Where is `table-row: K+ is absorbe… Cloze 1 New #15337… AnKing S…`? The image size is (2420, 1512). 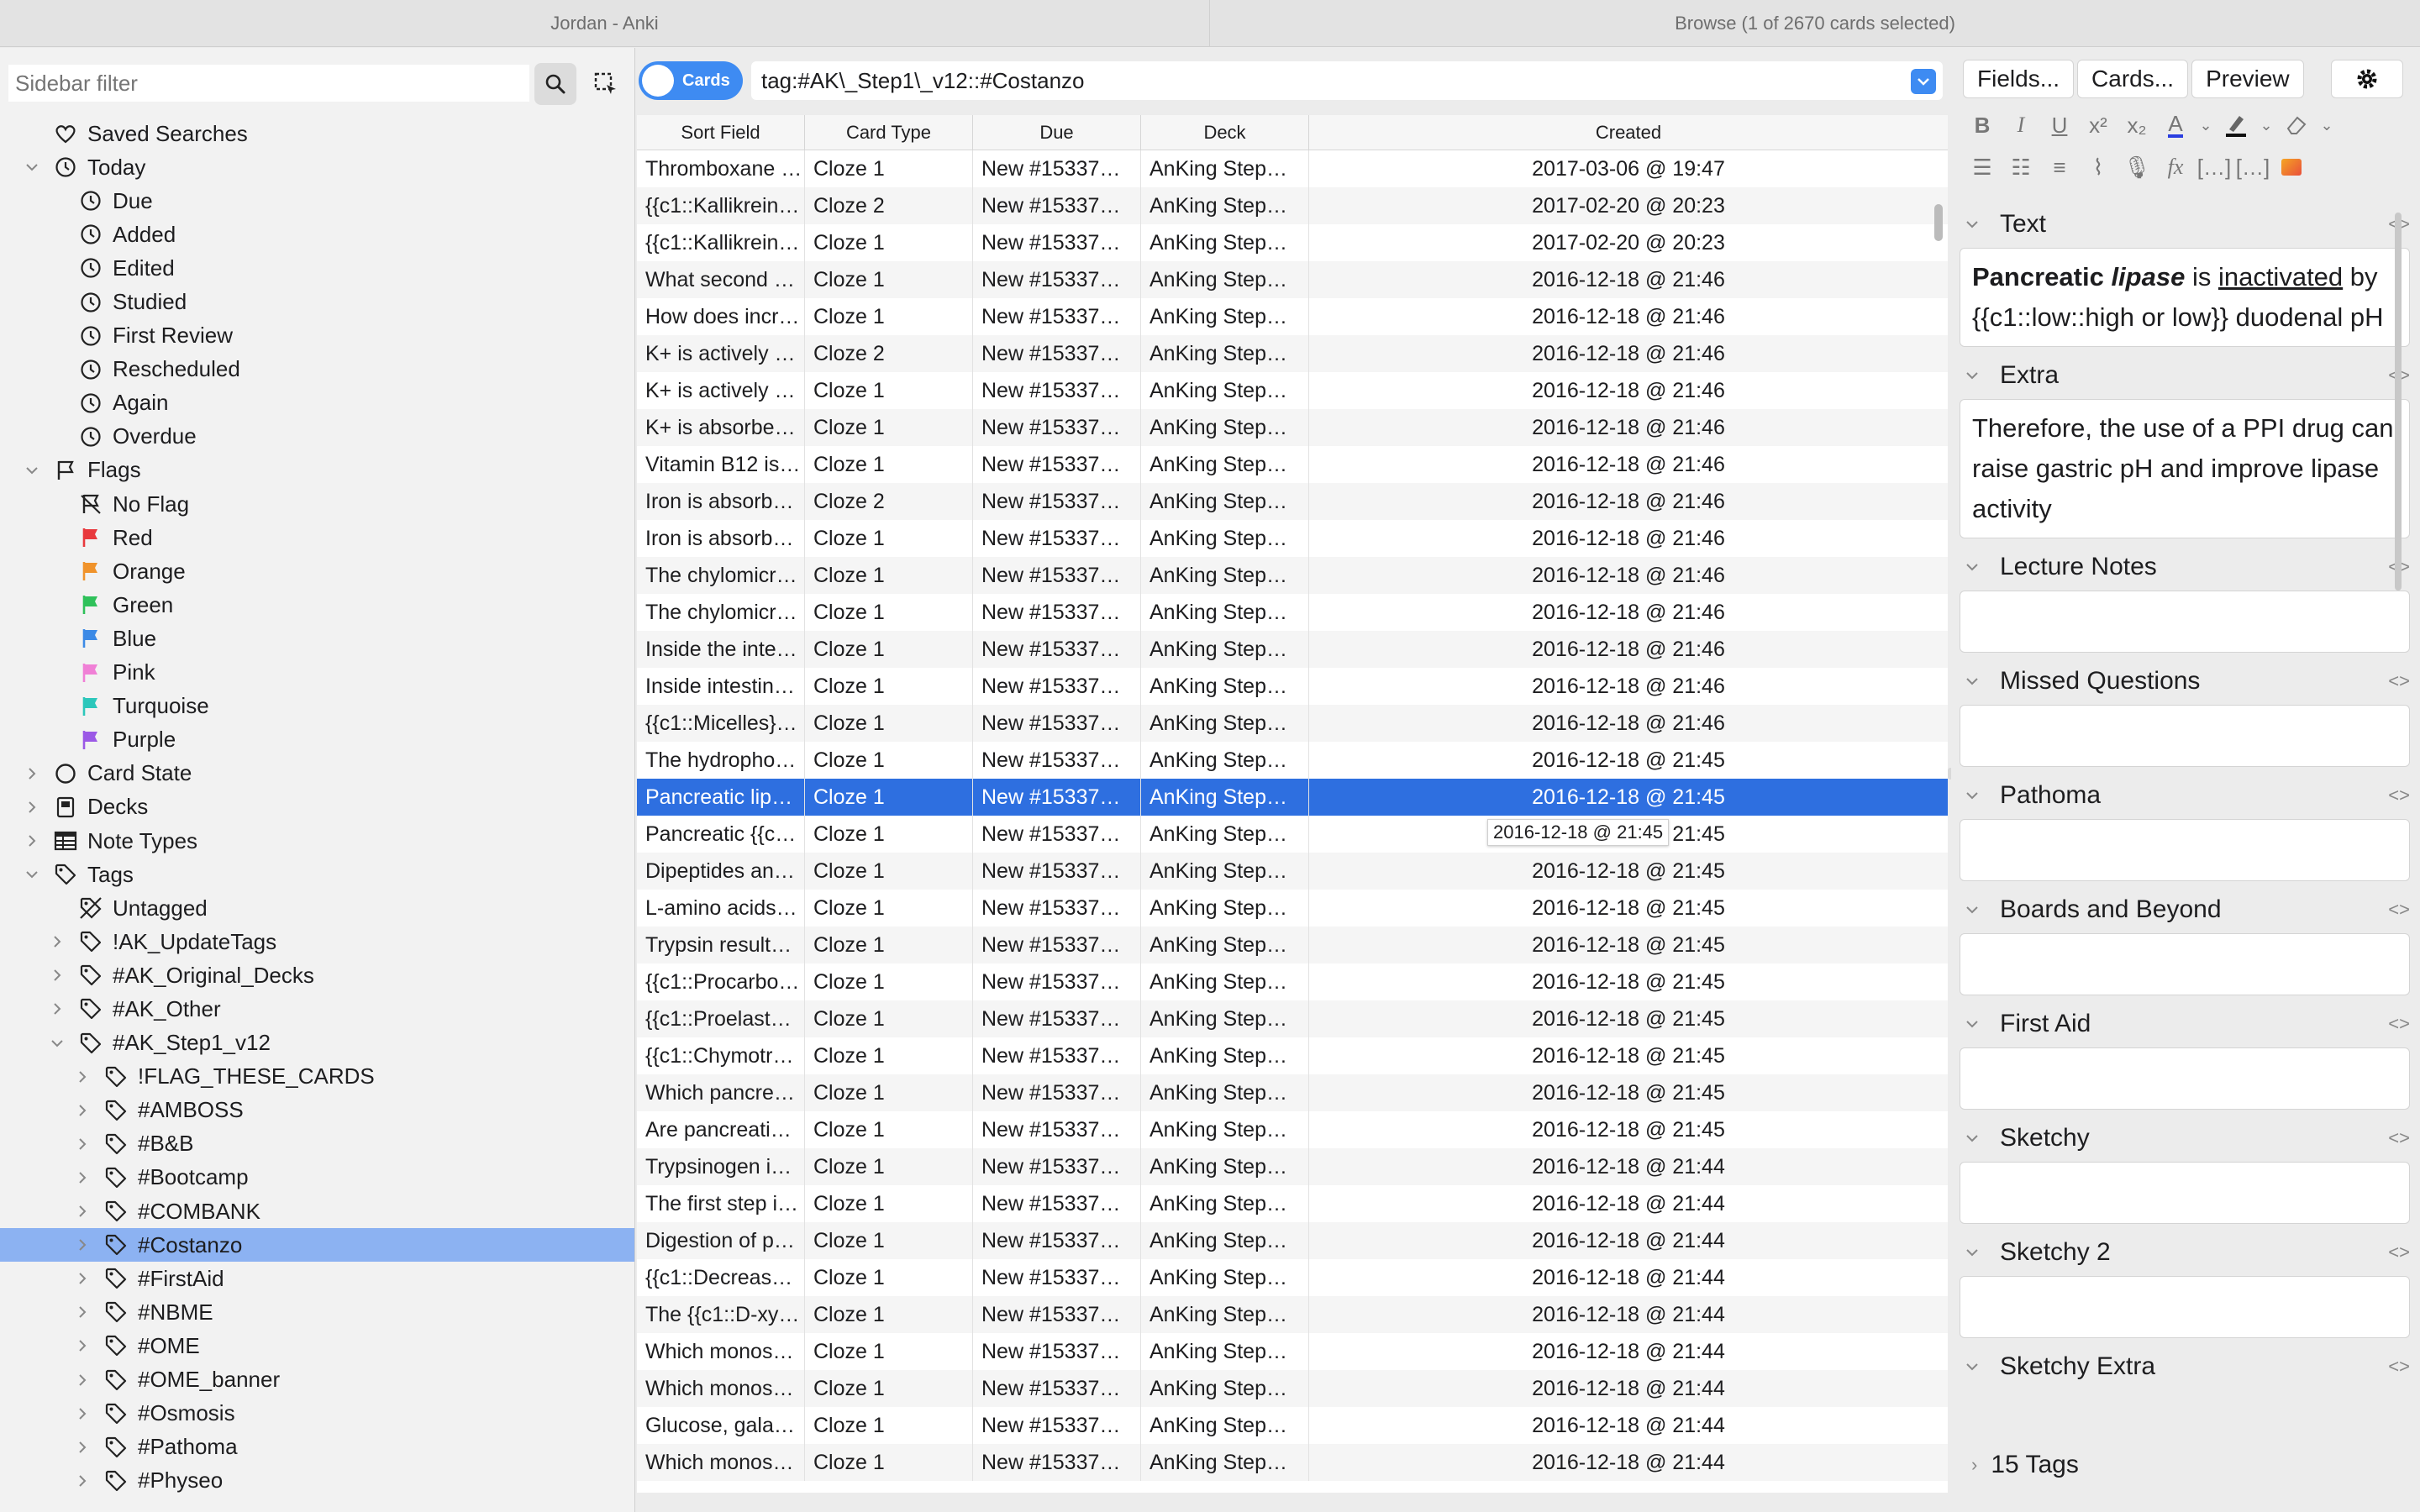 table-row: K+ is absorbe… Cloze 1 New #15337… AnKing S… is located at coordinates (1292, 427).